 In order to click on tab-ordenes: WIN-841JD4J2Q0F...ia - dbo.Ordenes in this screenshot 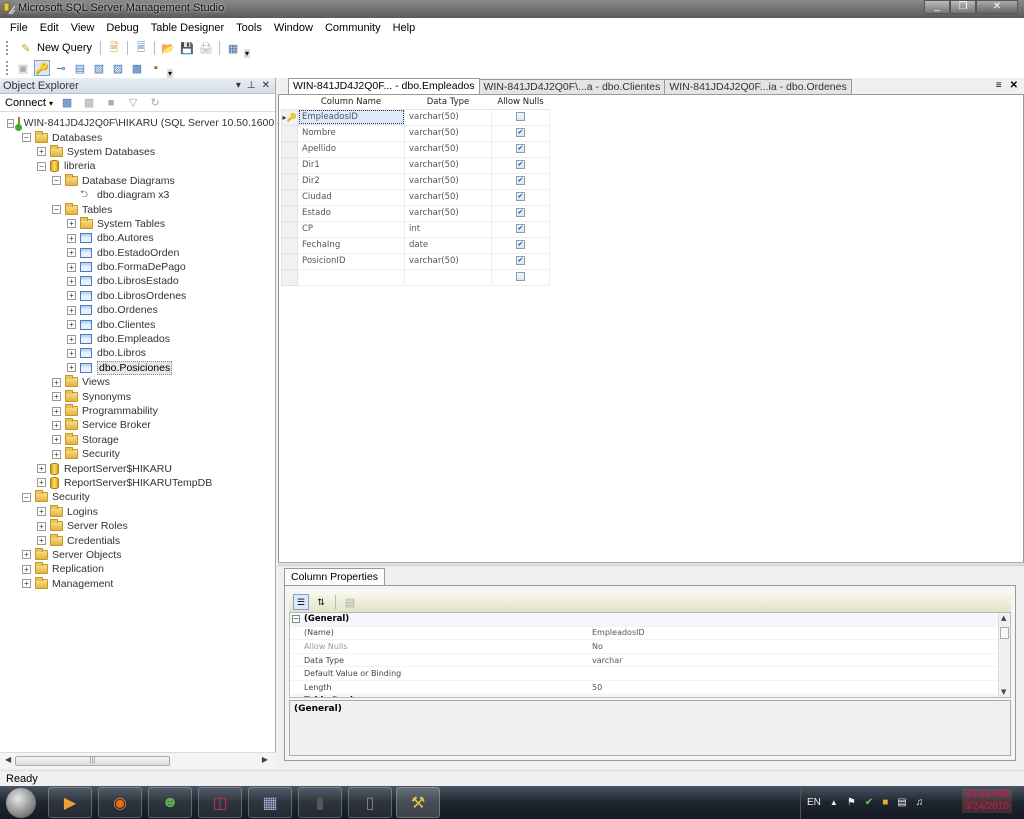, I will do `click(758, 86)`.